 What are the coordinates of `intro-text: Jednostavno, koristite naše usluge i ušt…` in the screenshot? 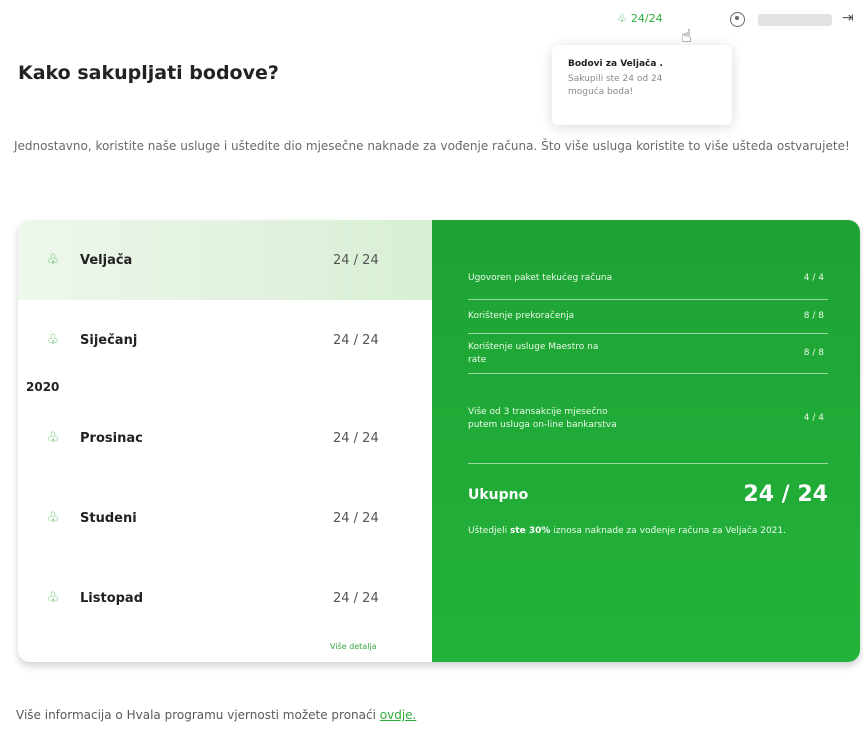 It's located at (432, 146).